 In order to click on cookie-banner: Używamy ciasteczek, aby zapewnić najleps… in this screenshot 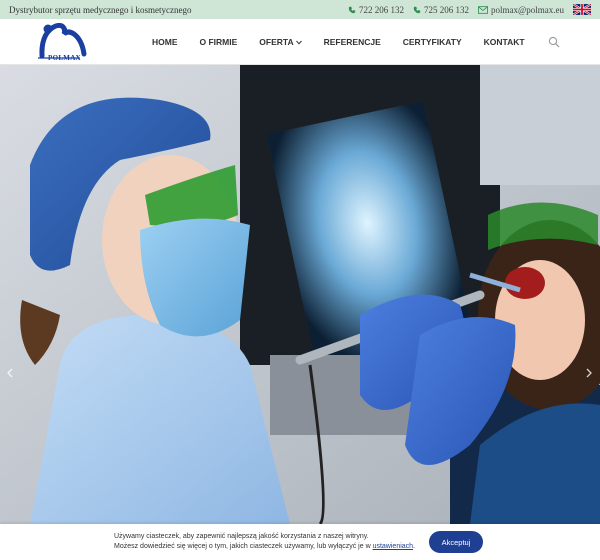, I will do `click(300, 542)`.